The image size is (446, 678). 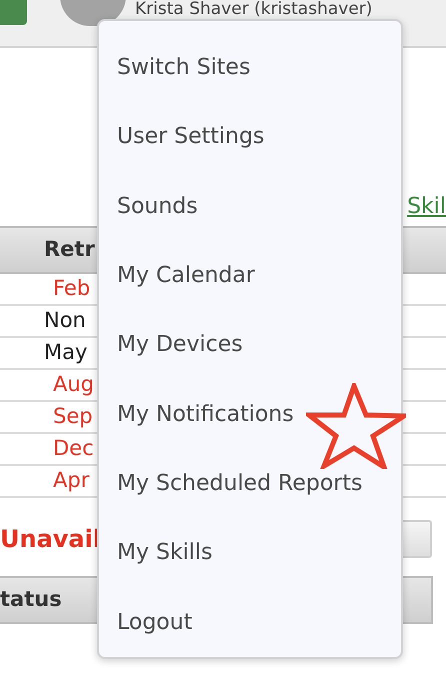 I want to click on menu-item: Switch Sites, so click(x=250, y=67).